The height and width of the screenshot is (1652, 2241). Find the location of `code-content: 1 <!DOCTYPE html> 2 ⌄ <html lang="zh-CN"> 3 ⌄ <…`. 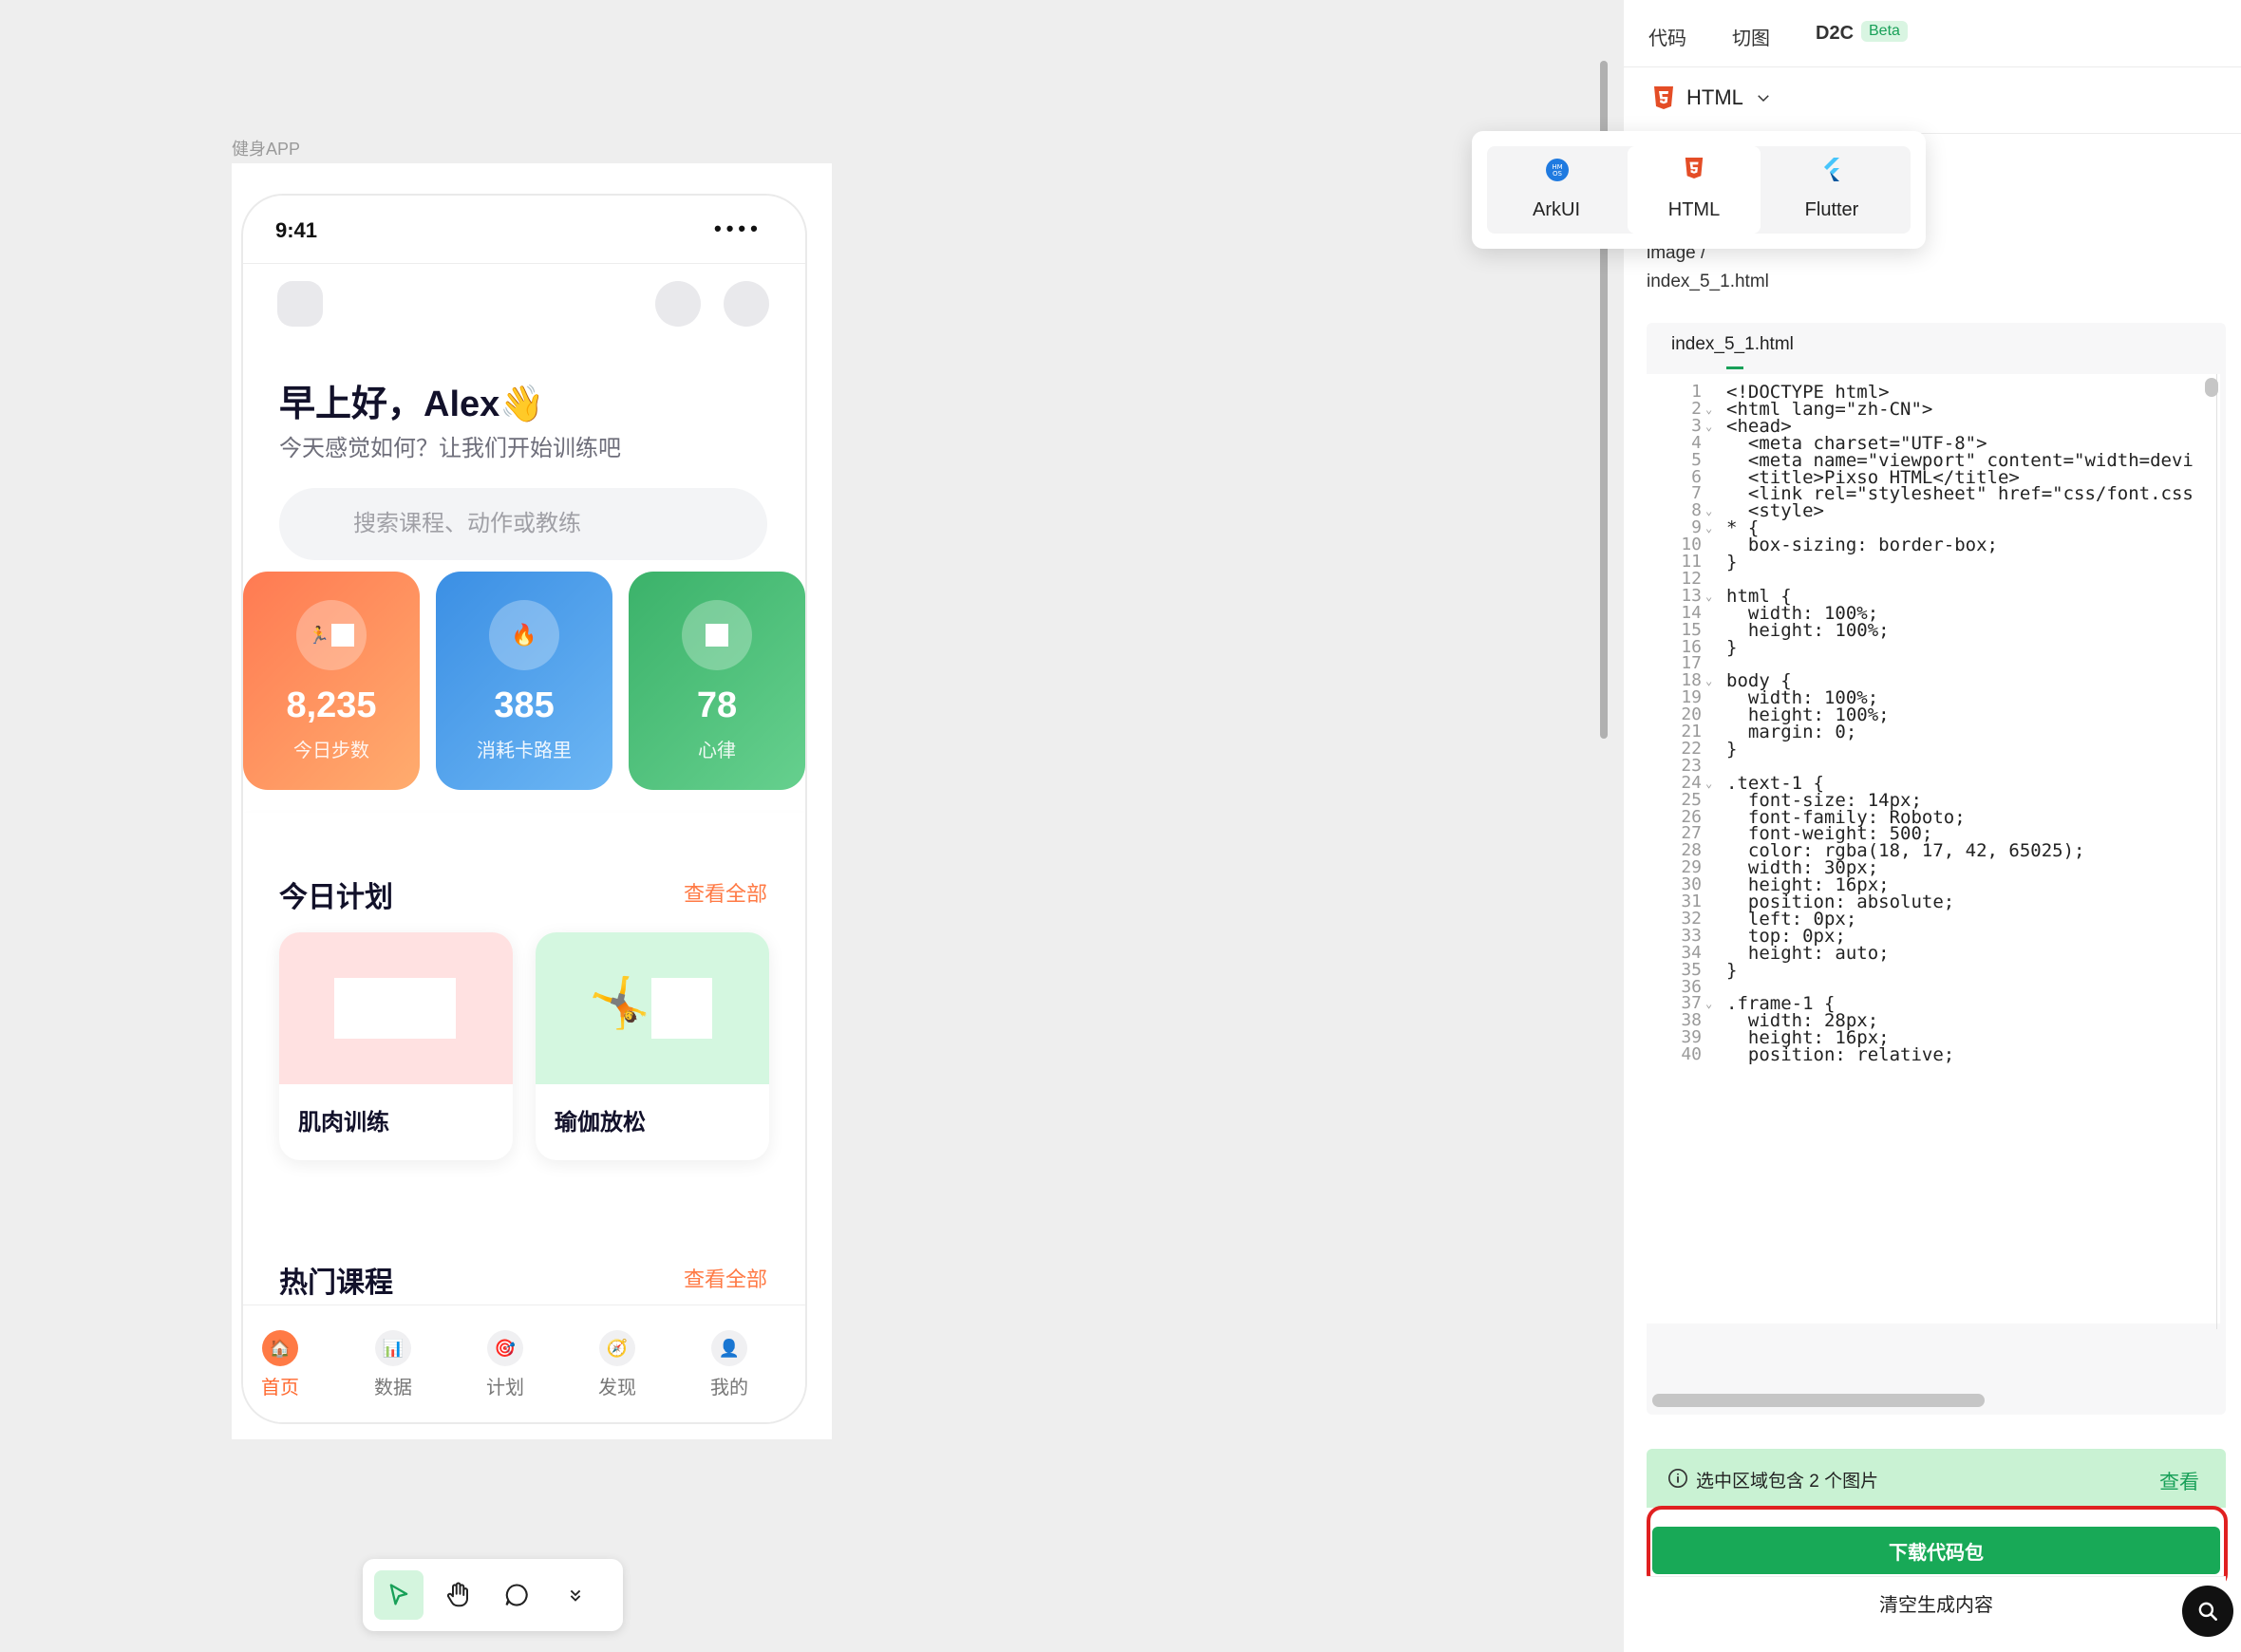

code-content: 1 <!DOCTYPE html> 2 ⌄ <html lang="zh-CN"> 3 ⌄ <… is located at coordinates (1933, 848).